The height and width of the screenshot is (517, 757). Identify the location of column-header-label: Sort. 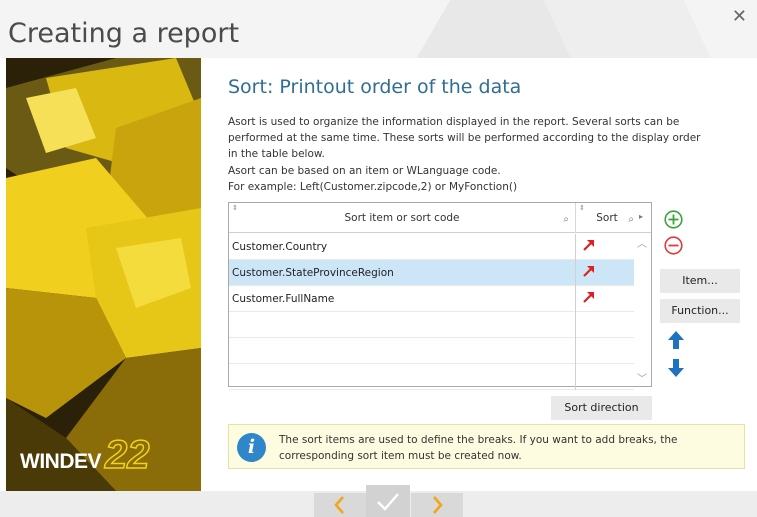
(607, 218).